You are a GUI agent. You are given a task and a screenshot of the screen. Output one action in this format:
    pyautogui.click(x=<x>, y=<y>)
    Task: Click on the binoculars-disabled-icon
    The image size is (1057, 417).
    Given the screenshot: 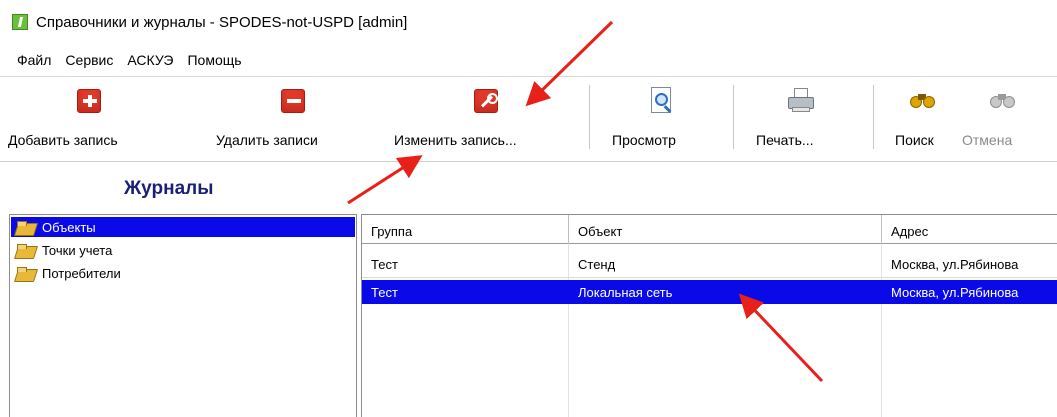 What is the action you would take?
    pyautogui.click(x=1003, y=101)
    